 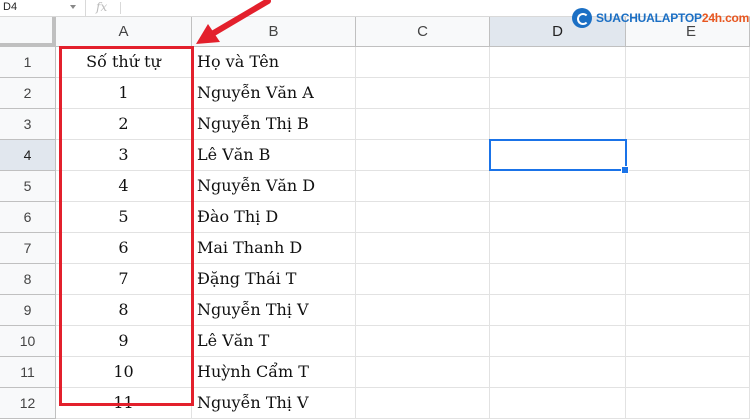 I want to click on row-header-8: 8, so click(x=28, y=279).